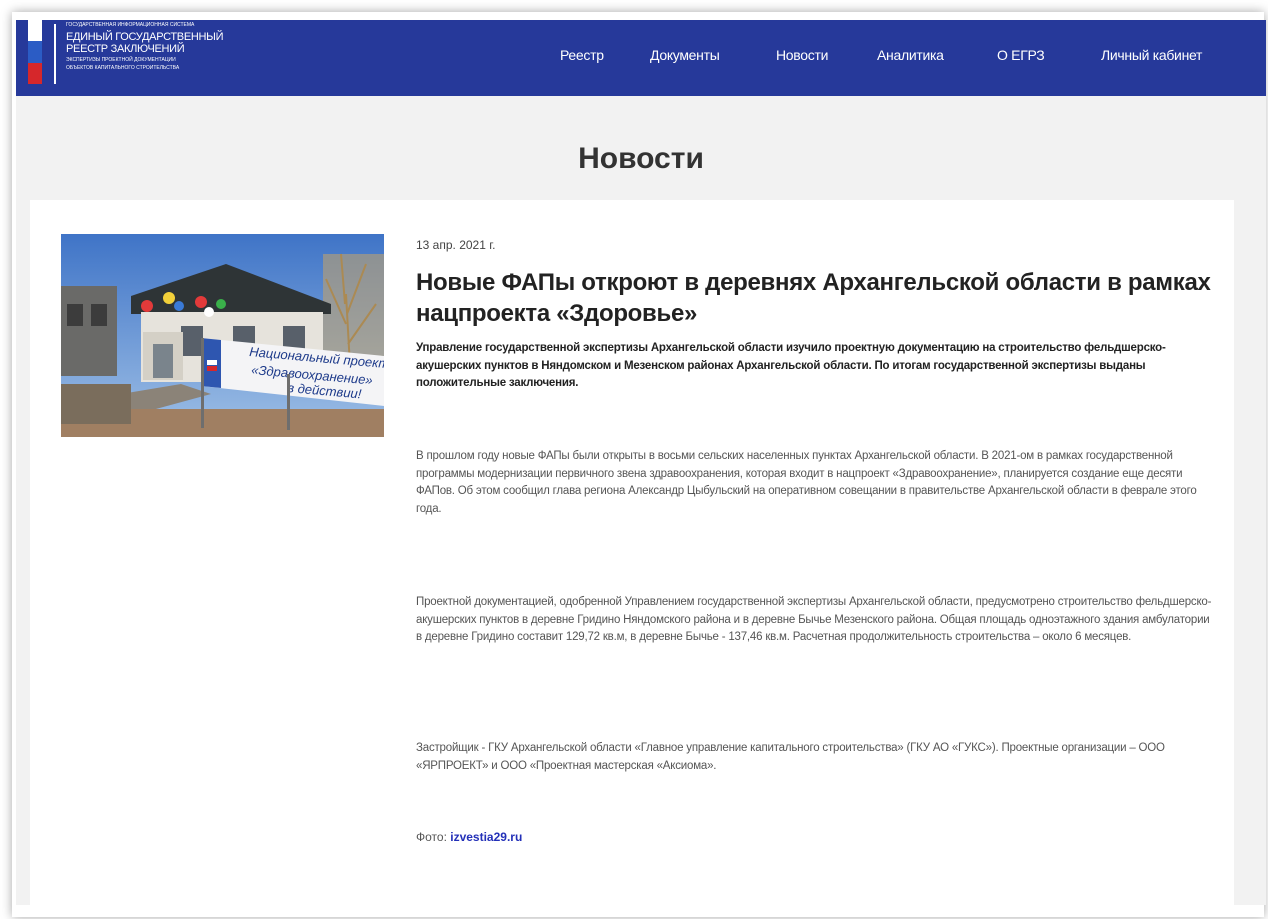  I want to click on article-date: 13 апр. 2021 г., so click(456, 245).